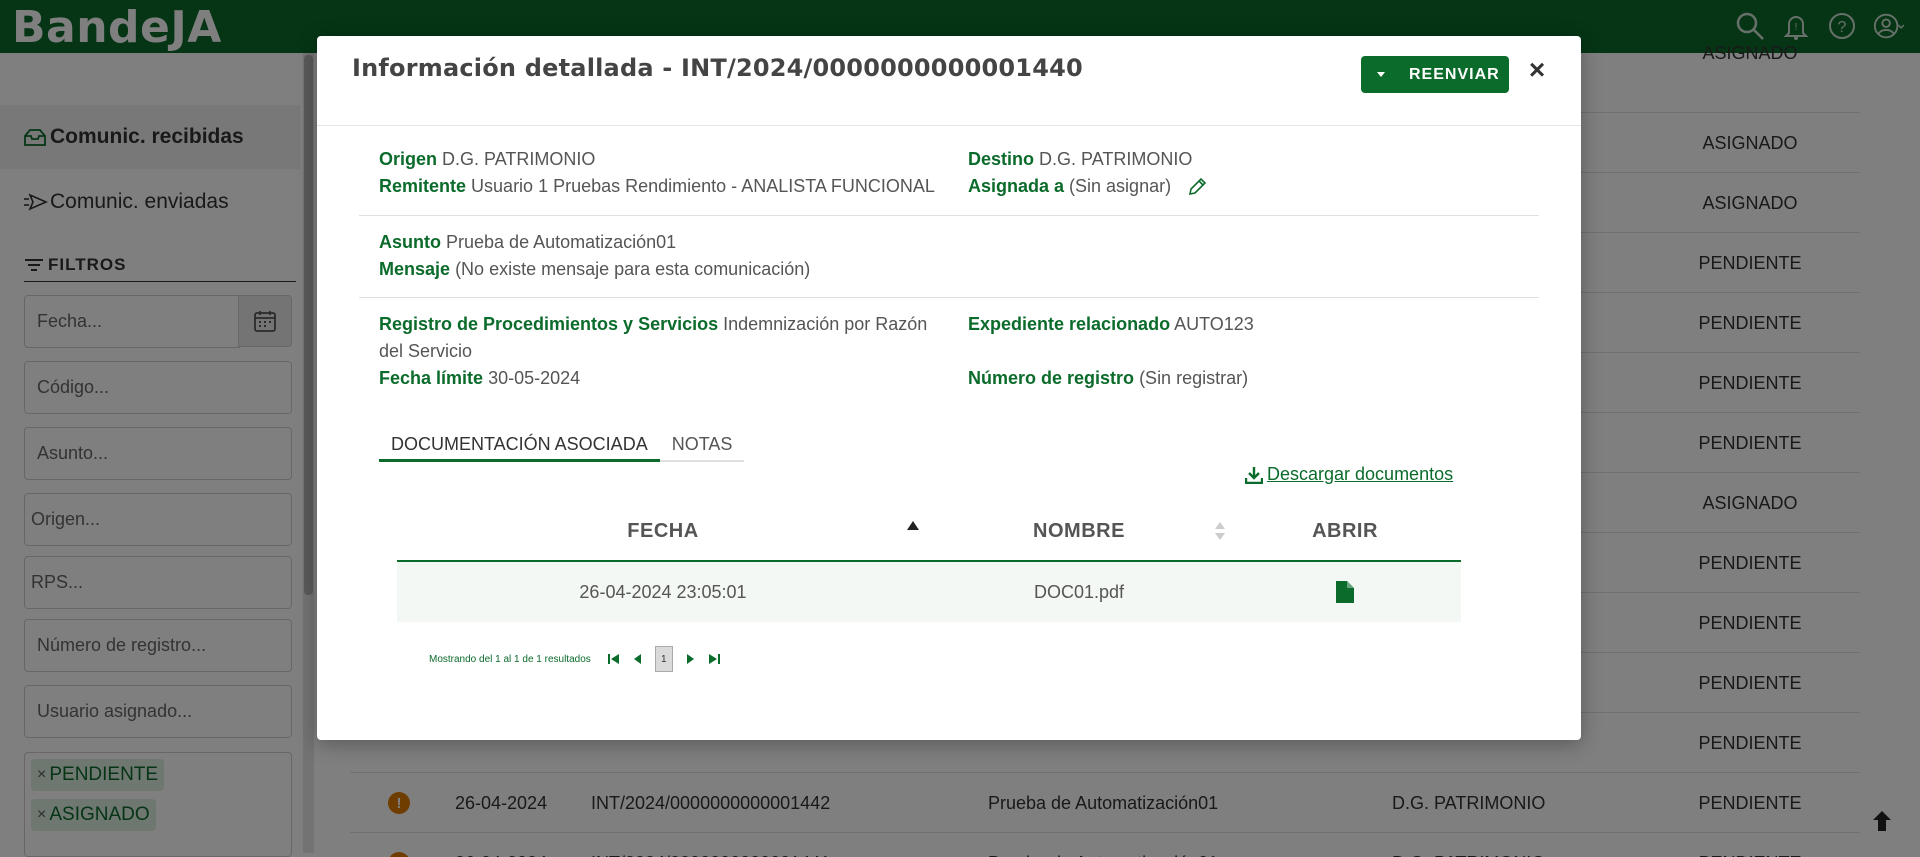  I want to click on column-header-fecha: FECHA, so click(663, 531).